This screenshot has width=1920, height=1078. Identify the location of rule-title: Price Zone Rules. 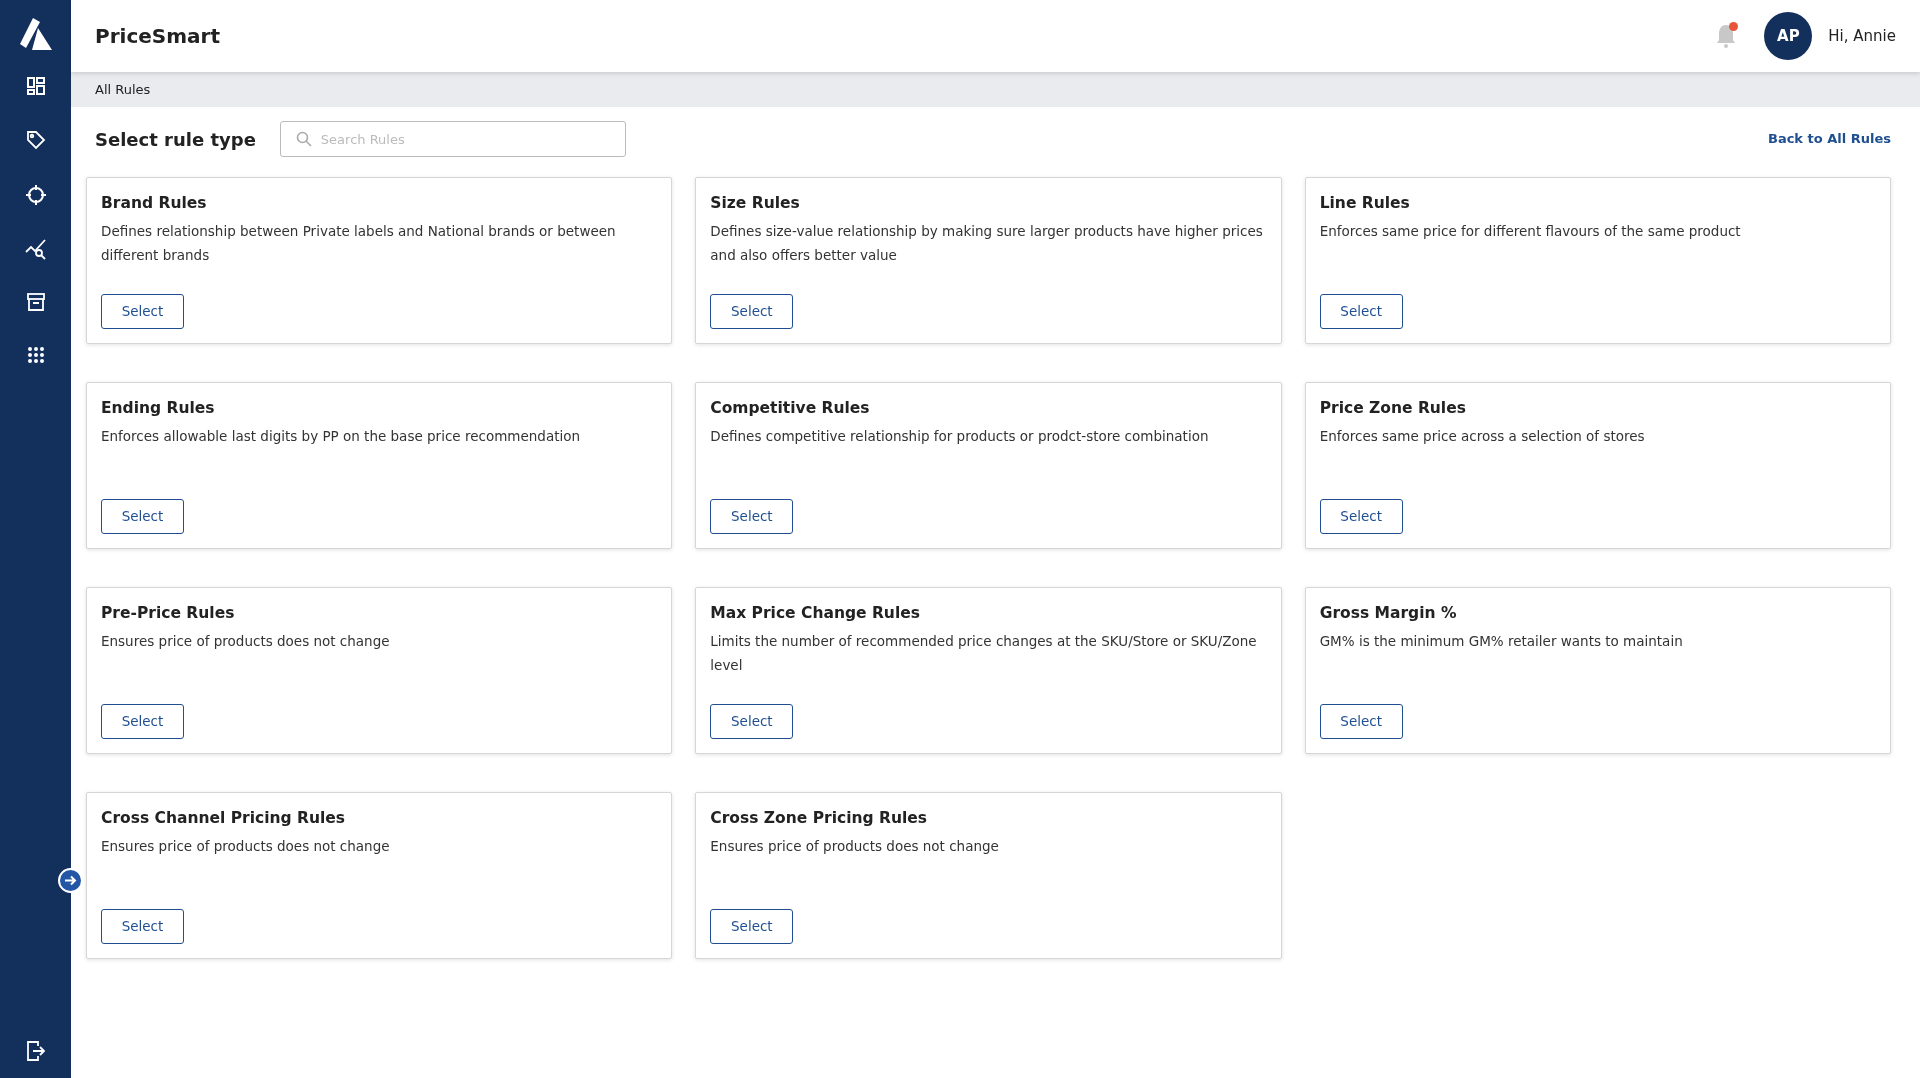
(1393, 408).